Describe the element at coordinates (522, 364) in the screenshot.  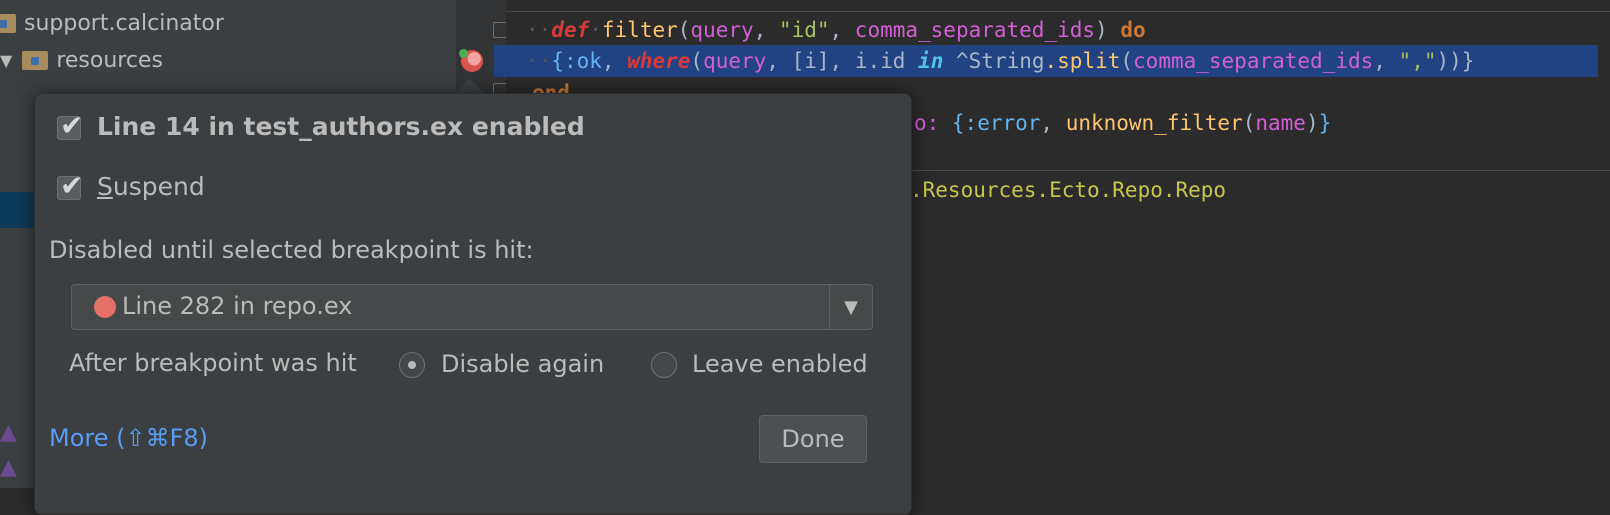
I see `disable-again-label: Disable again` at that location.